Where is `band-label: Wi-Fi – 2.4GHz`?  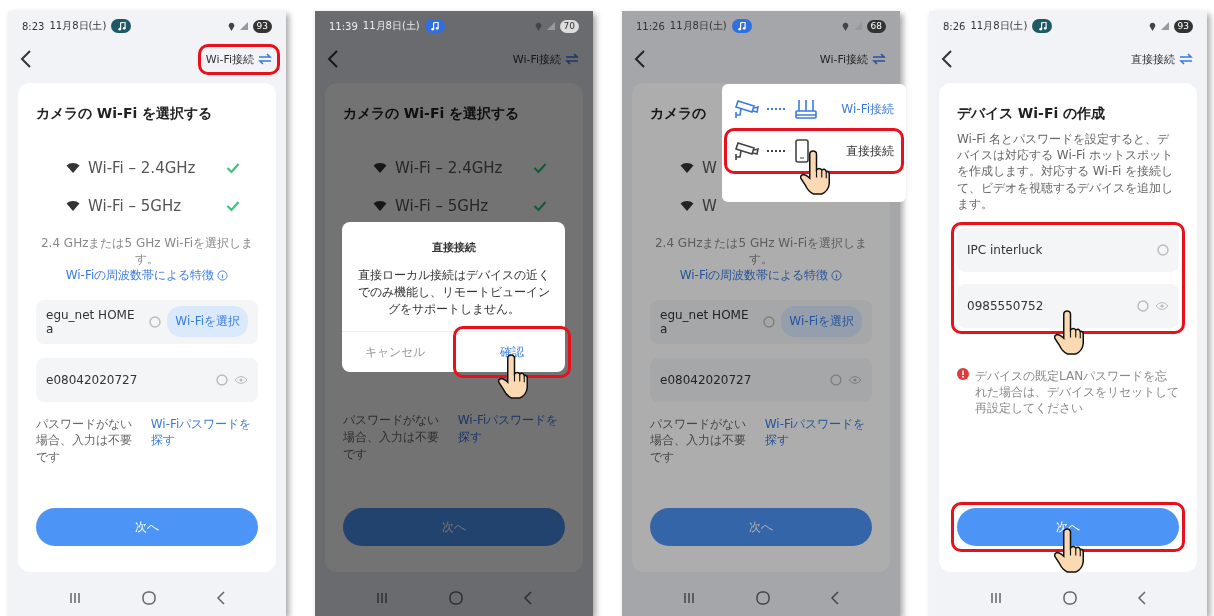
band-label: Wi-Fi – 2.4GHz is located at coordinates (142, 168).